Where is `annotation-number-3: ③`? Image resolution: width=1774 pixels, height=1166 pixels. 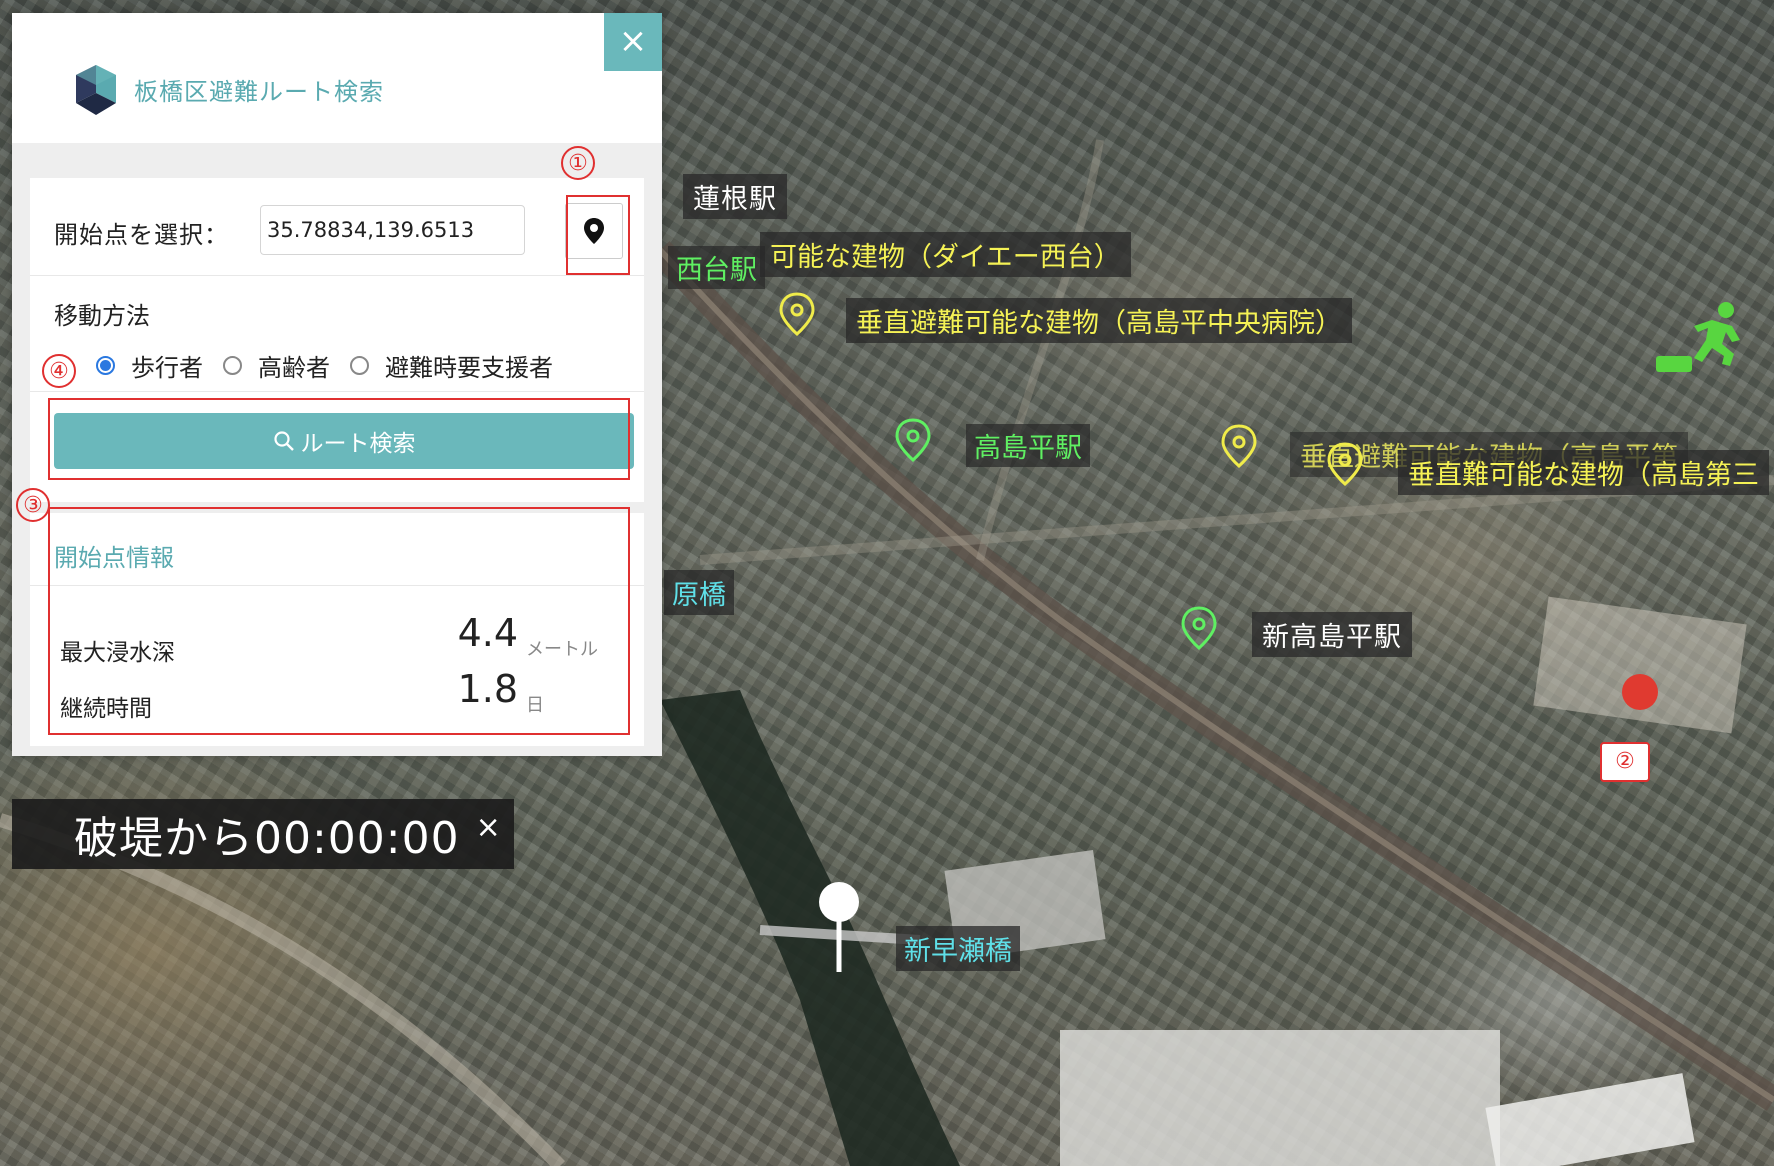 annotation-number-3: ③ is located at coordinates (33, 505).